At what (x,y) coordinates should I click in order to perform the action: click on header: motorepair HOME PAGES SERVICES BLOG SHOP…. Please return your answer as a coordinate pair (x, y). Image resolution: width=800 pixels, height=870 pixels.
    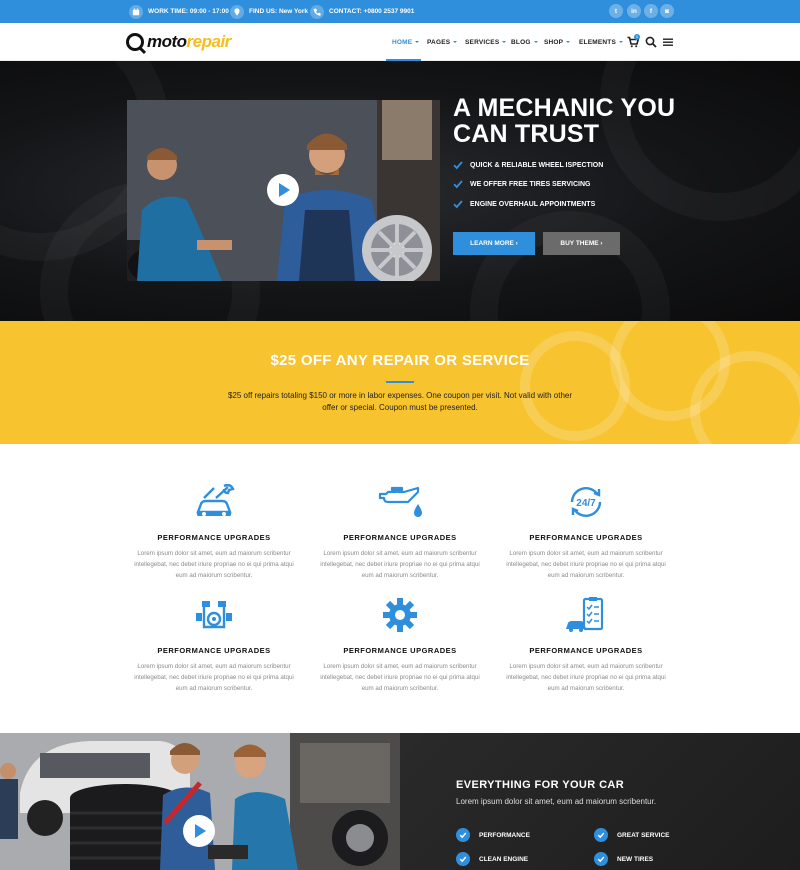
    Looking at the image, I should click on (400, 42).